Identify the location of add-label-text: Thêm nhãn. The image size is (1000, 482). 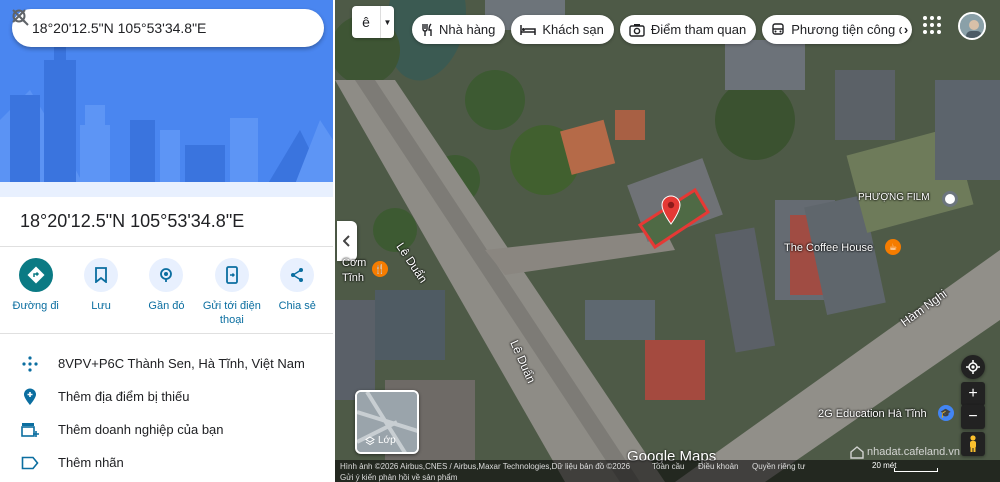
(91, 462).